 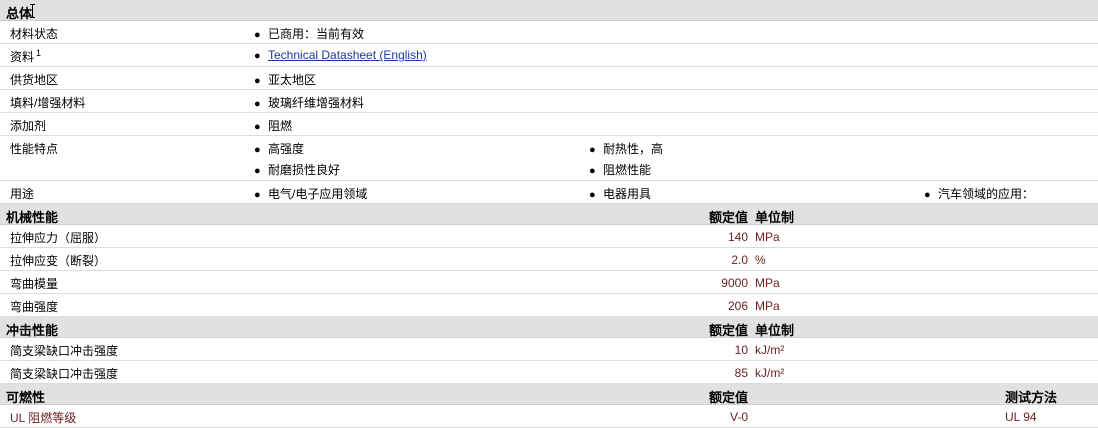 I want to click on table-row: 简支梁缺口冲击强度 85 kJ/m², so click(x=549, y=372).